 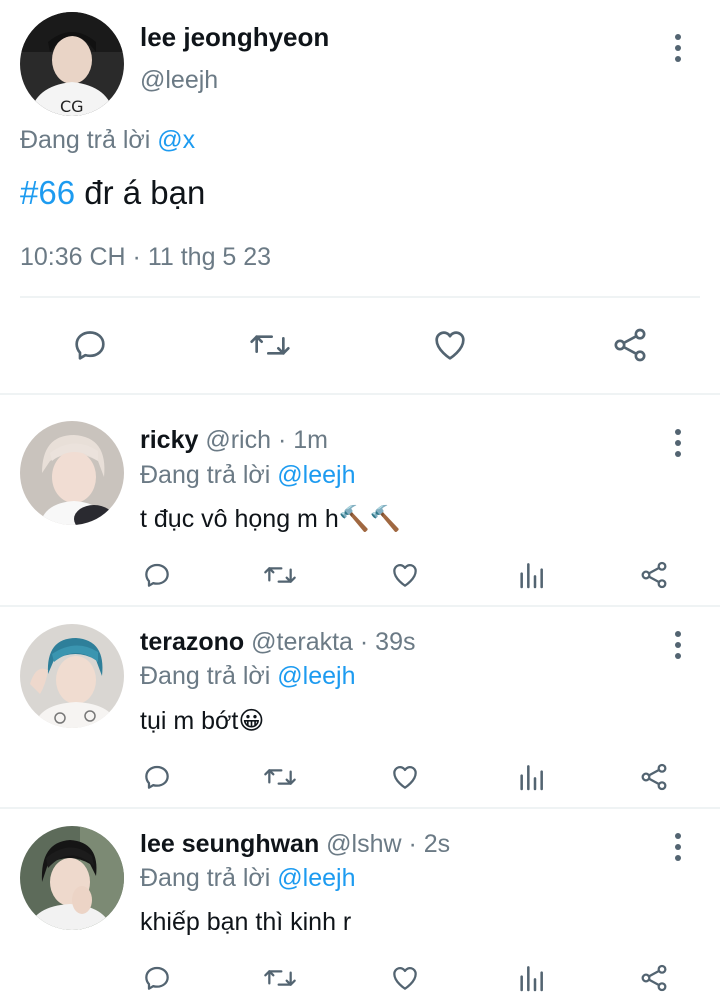 What do you see at coordinates (47, 192) in the screenshot?
I see `hashtag-link: #66` at bounding box center [47, 192].